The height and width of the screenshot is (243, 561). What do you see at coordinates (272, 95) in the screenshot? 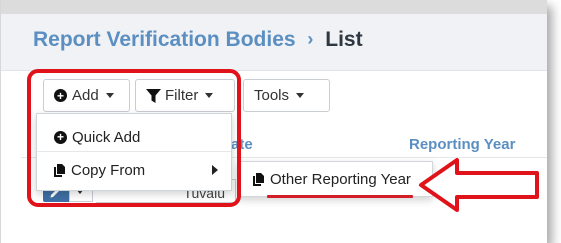
I see `tools-button-label: Tools` at bounding box center [272, 95].